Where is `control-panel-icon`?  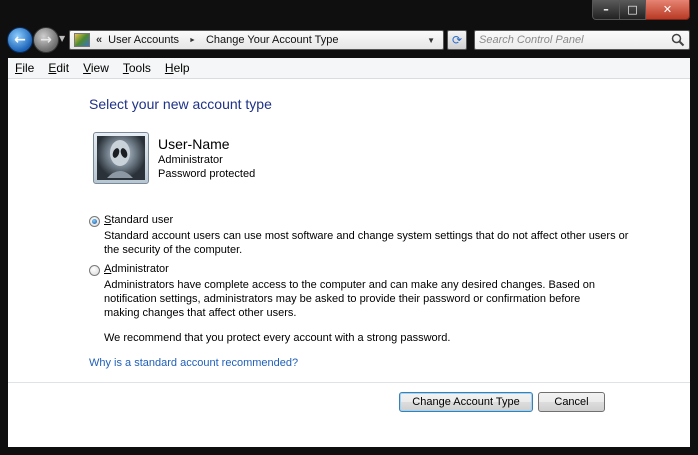
control-panel-icon is located at coordinates (82, 40).